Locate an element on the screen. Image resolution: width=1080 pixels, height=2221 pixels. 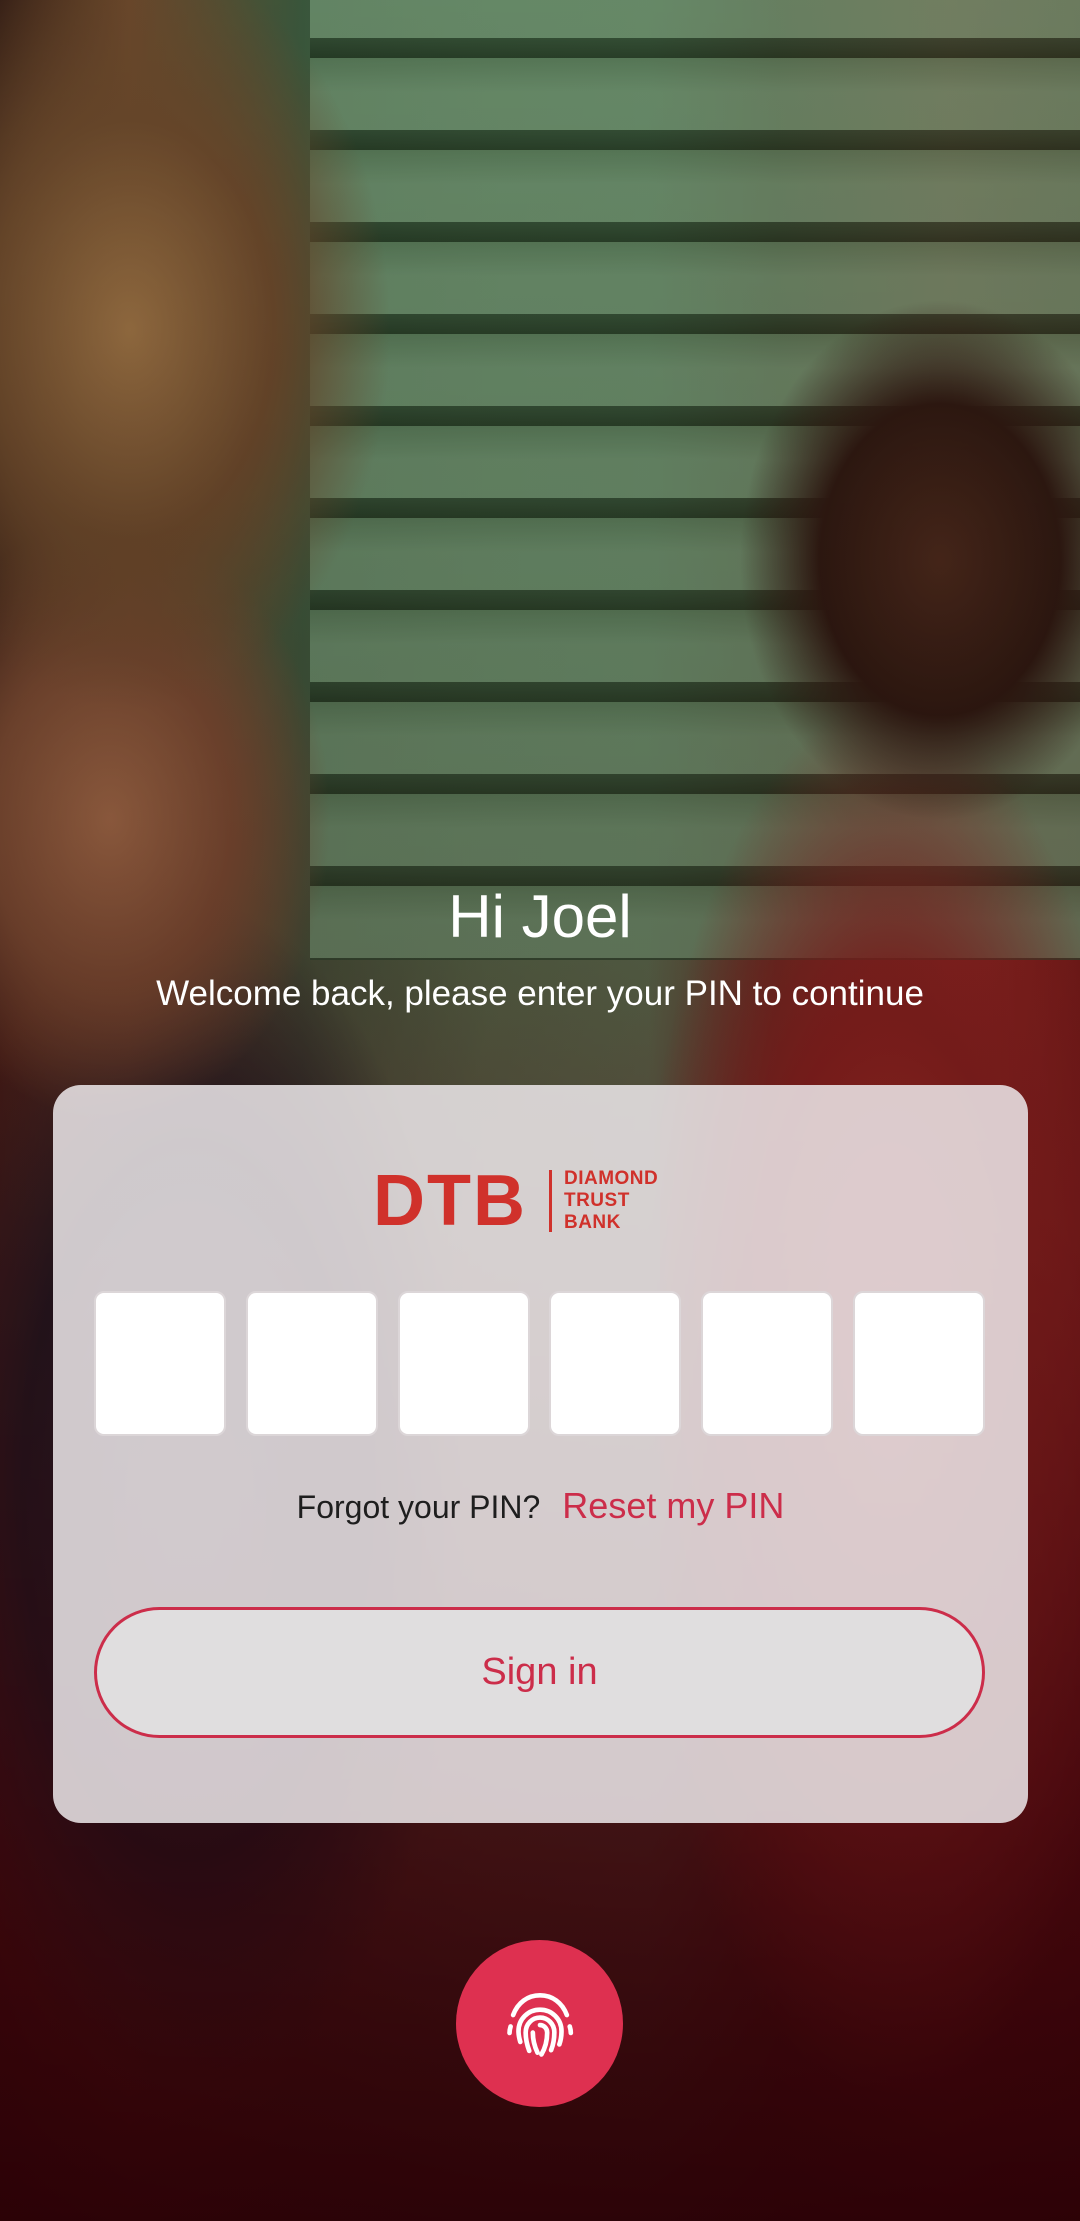
sign-in-button: Sign in is located at coordinates (539, 1672).